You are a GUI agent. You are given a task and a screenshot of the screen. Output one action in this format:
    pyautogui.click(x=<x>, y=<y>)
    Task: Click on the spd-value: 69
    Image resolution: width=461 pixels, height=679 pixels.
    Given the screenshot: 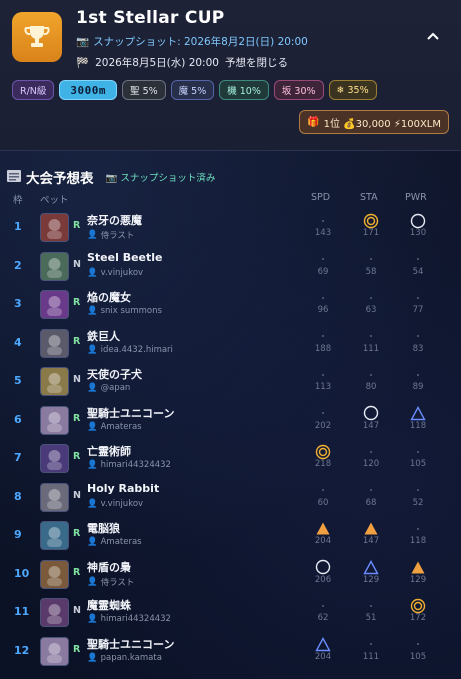 What is the action you would take?
    pyautogui.click(x=323, y=271)
    